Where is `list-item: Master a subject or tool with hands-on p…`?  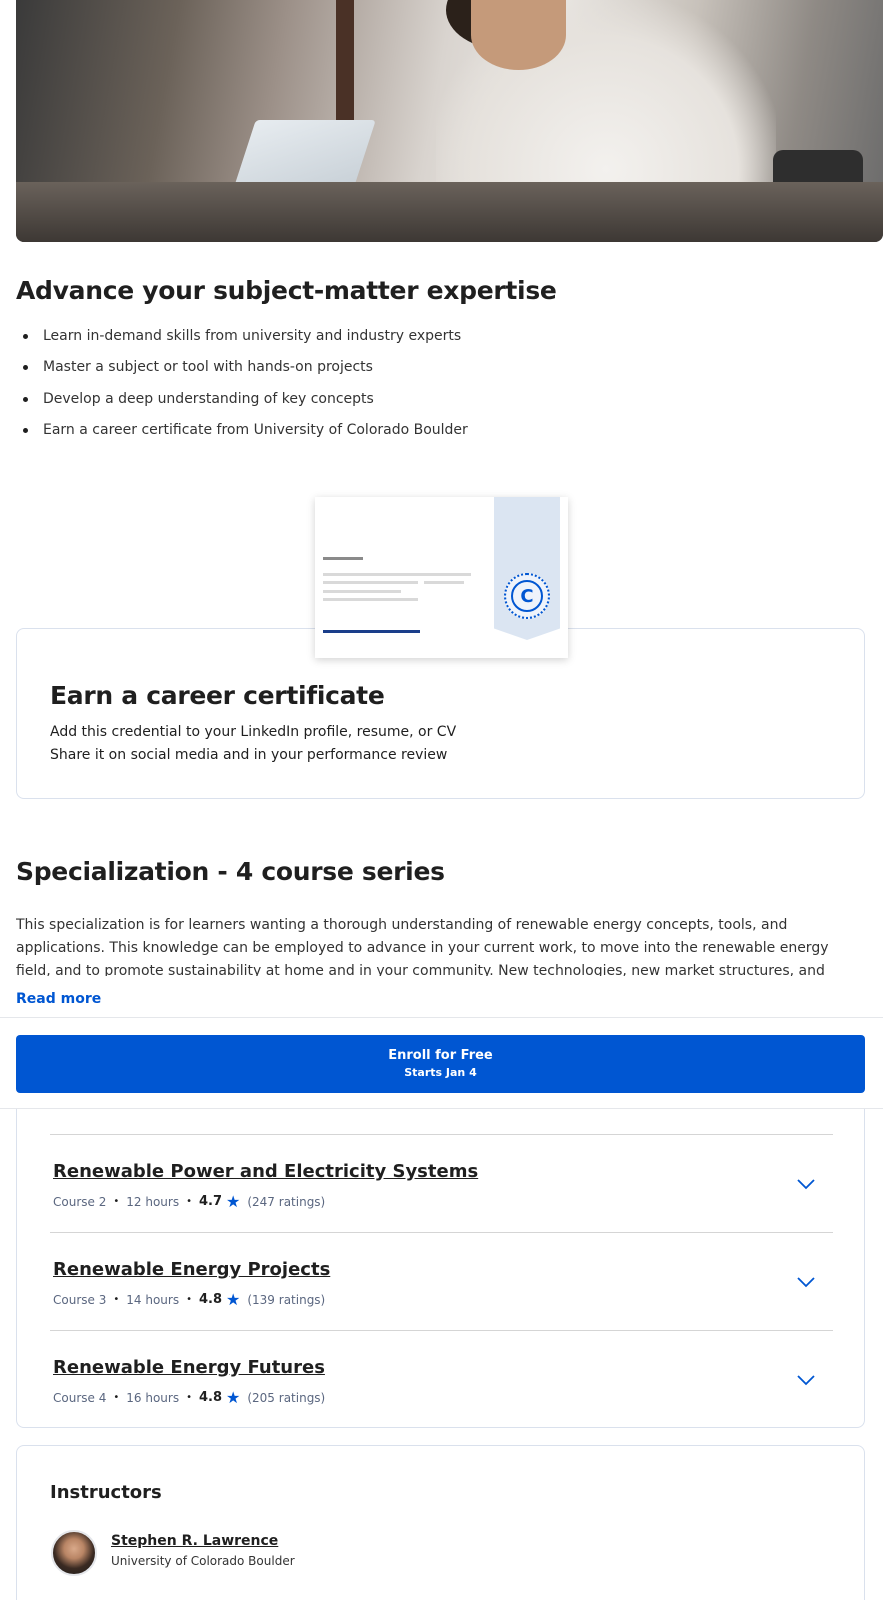
list-item: Master a subject or tool with hands-on p… is located at coordinates (242, 371).